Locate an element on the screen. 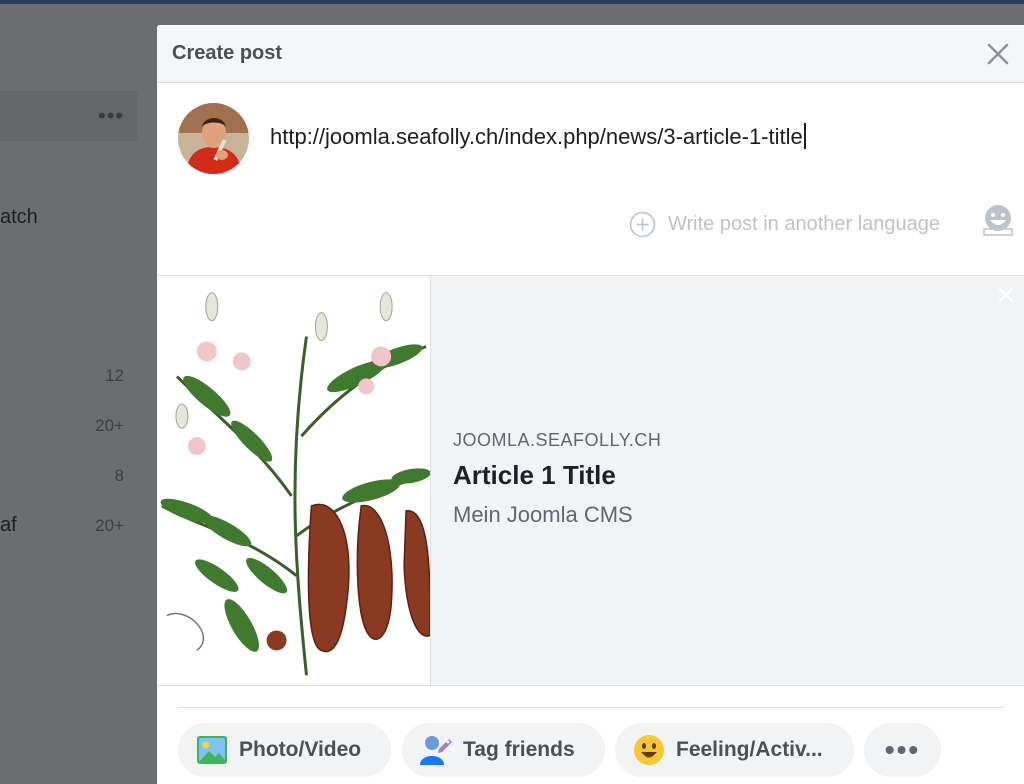 Image resolution: width=1024 pixels, height=784 pixels. photo-video-button: Photo/Video is located at coordinates (284, 750).